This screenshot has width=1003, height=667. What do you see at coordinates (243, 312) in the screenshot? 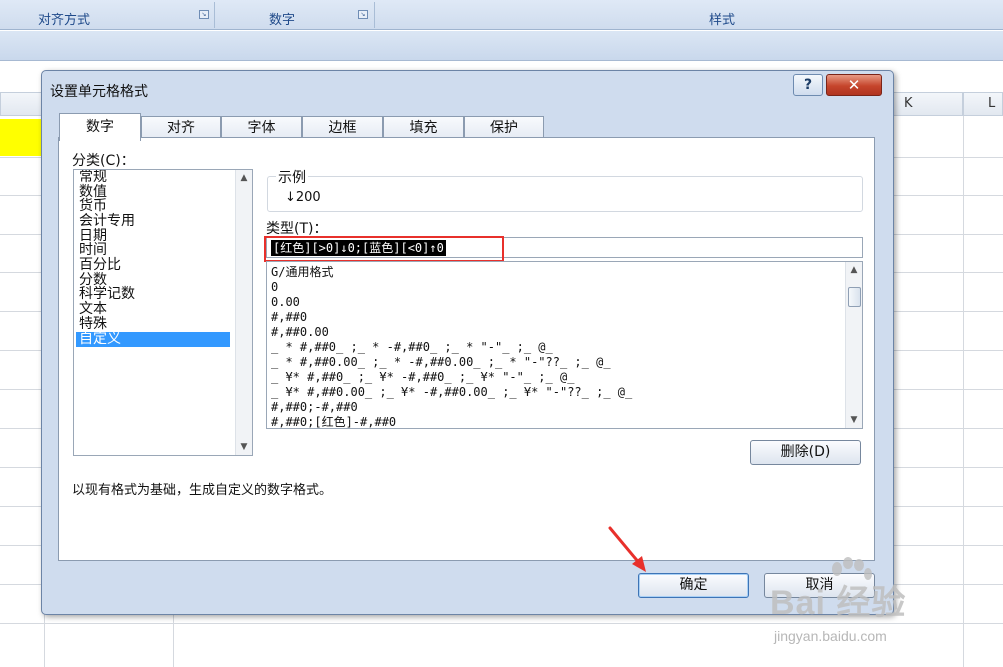
I see `category-scrollbar: ▲ ▼` at bounding box center [243, 312].